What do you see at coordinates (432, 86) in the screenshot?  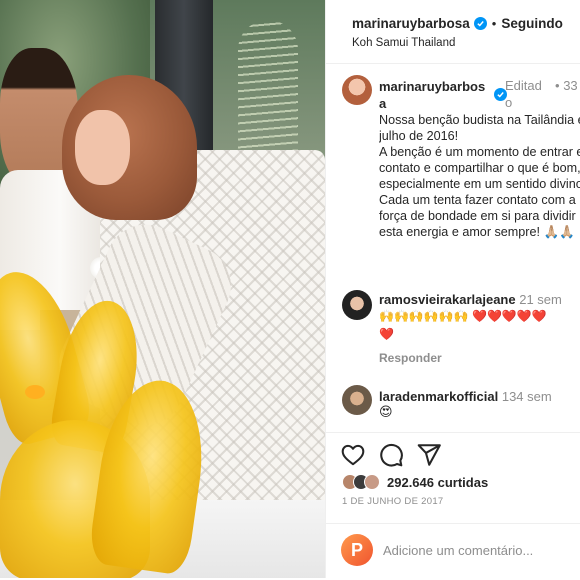 I see `caption-username-line: marinaruybarbos` at bounding box center [432, 86].